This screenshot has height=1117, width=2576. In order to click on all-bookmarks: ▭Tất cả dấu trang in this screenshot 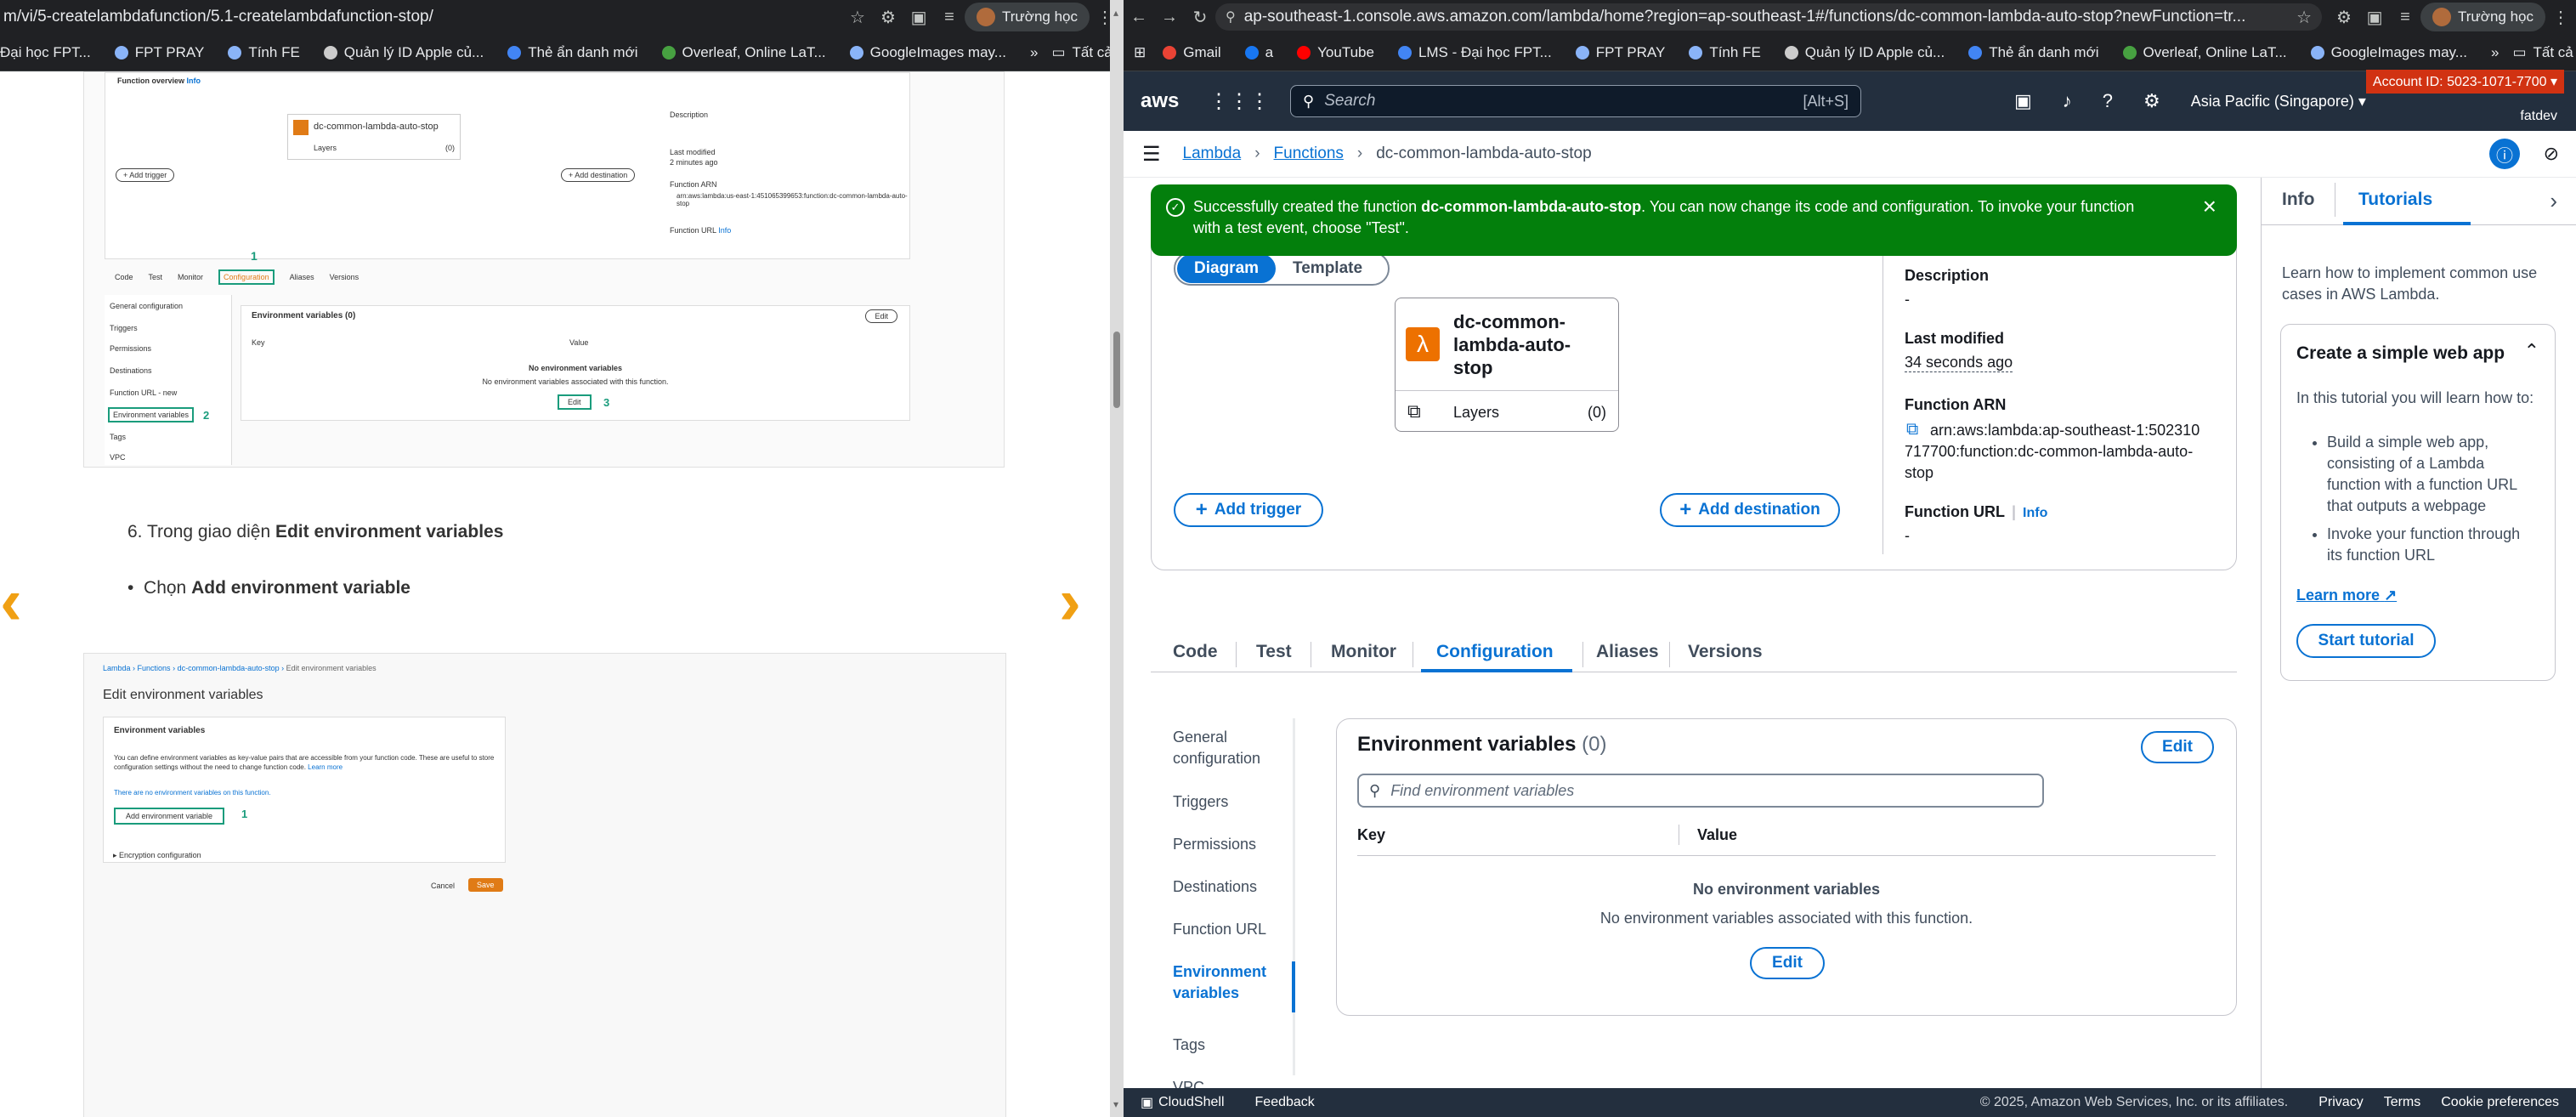, I will do `click(2544, 52)`.